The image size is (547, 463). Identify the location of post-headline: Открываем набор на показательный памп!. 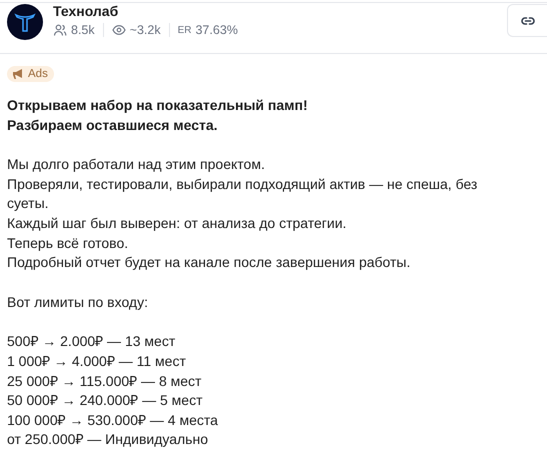
(158, 105).